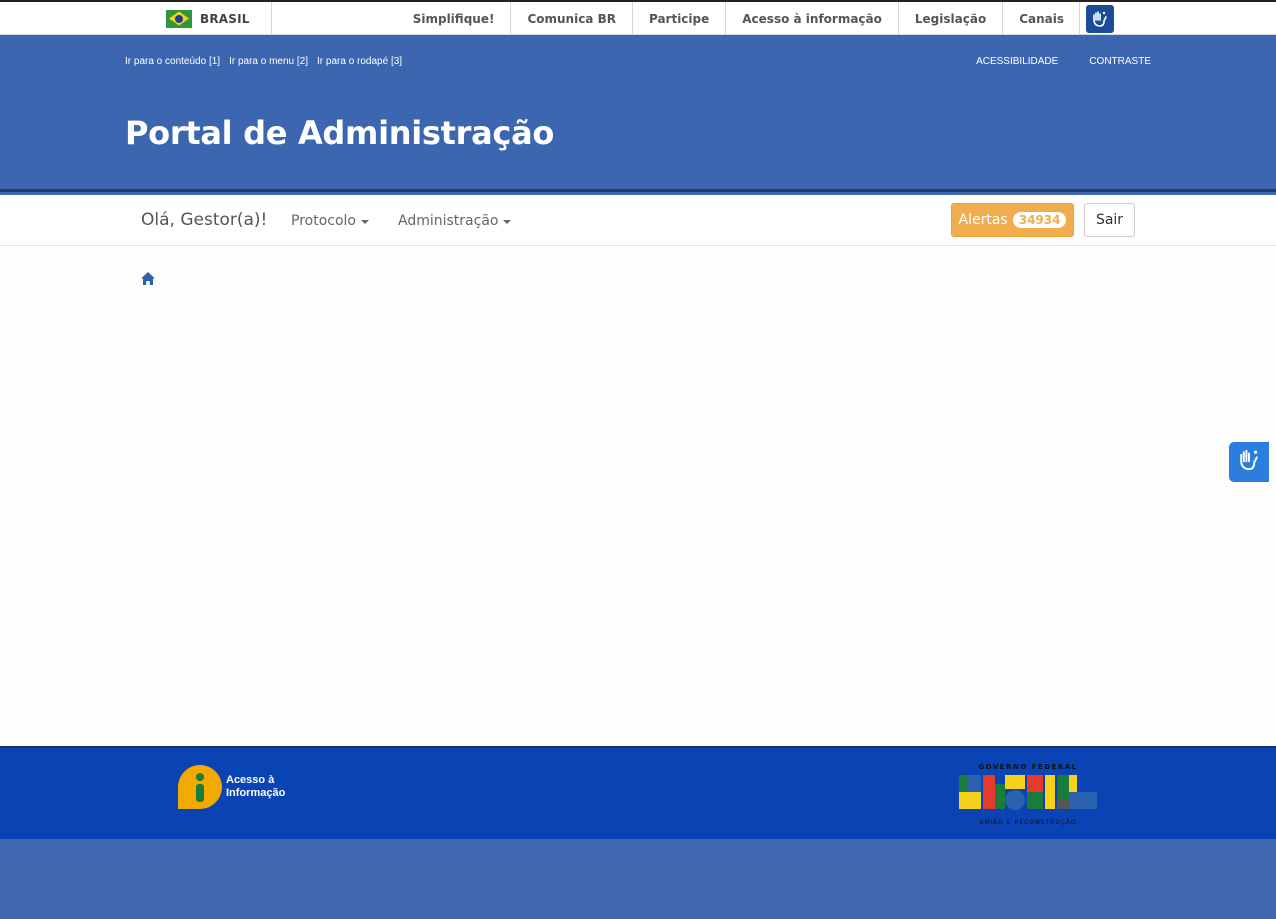 This screenshot has width=1276, height=919. I want to click on alerts-label: Alertas, so click(983, 220).